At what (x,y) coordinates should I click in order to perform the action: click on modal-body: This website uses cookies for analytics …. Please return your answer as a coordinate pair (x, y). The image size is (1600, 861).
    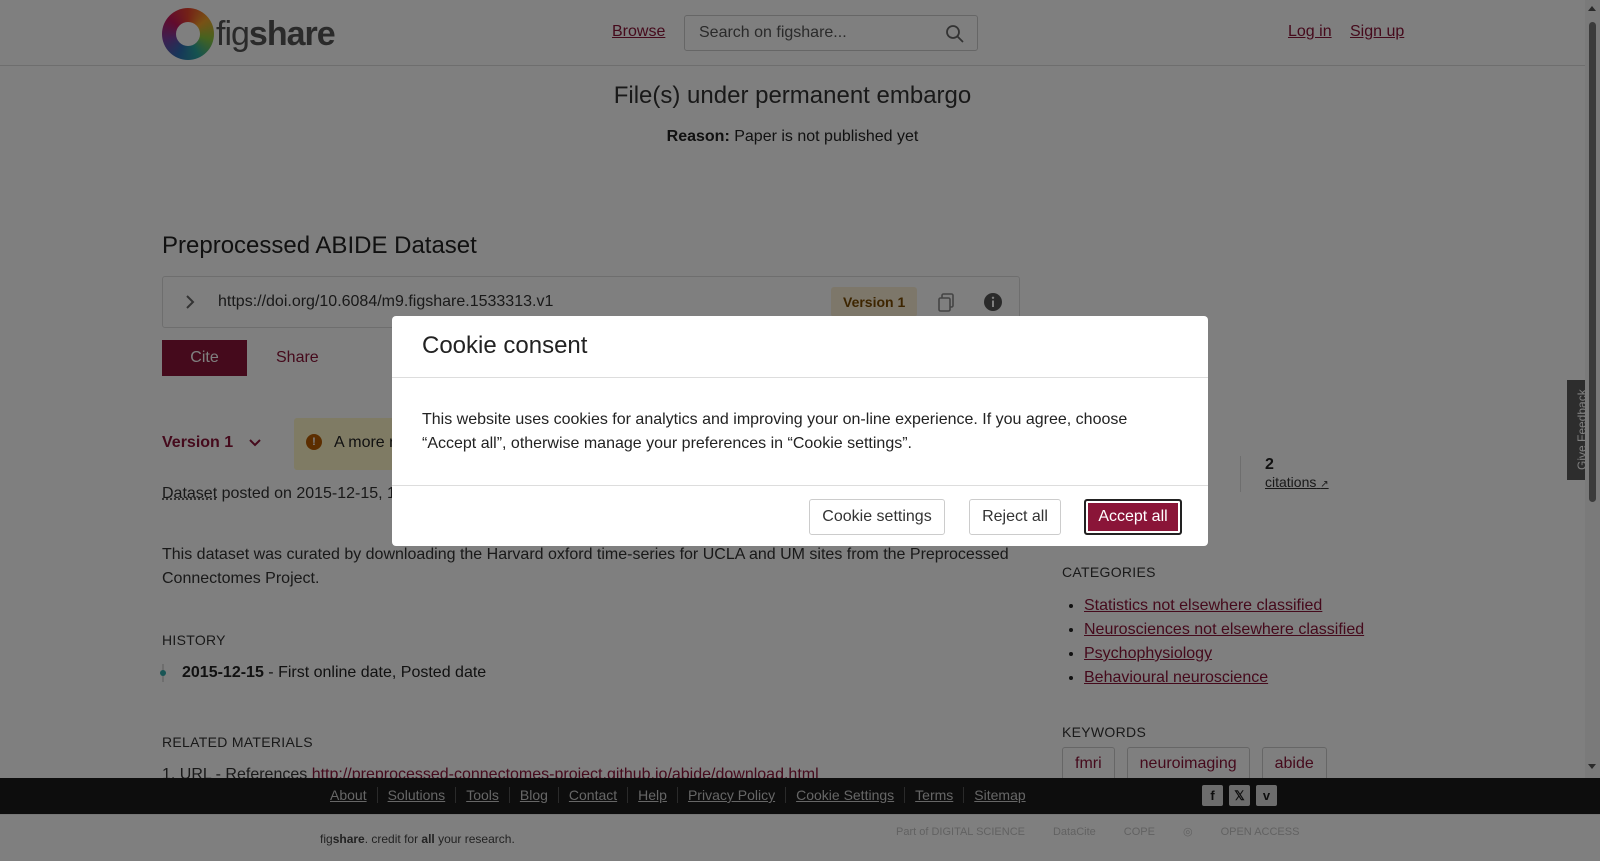
    Looking at the image, I should click on (800, 432).